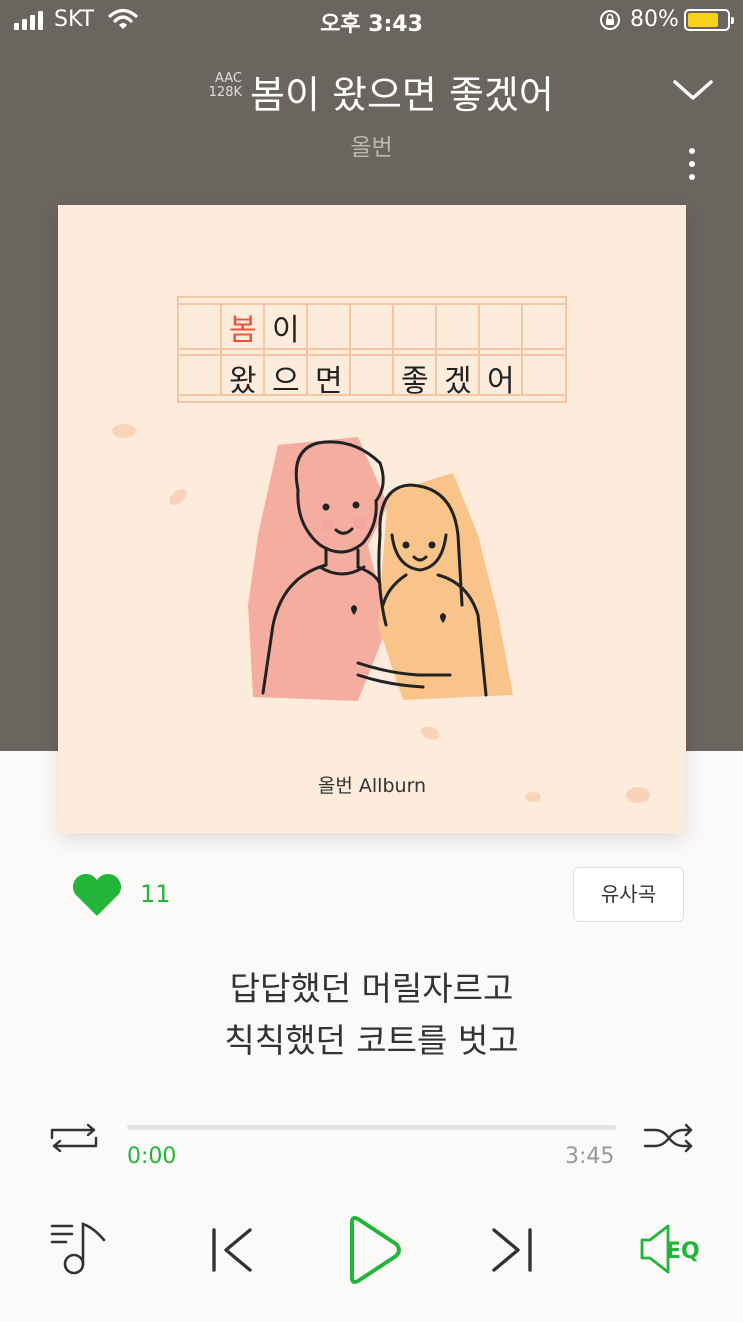 Image resolution: width=743 pixels, height=1322 pixels. I want to click on heart-icon, so click(97, 895).